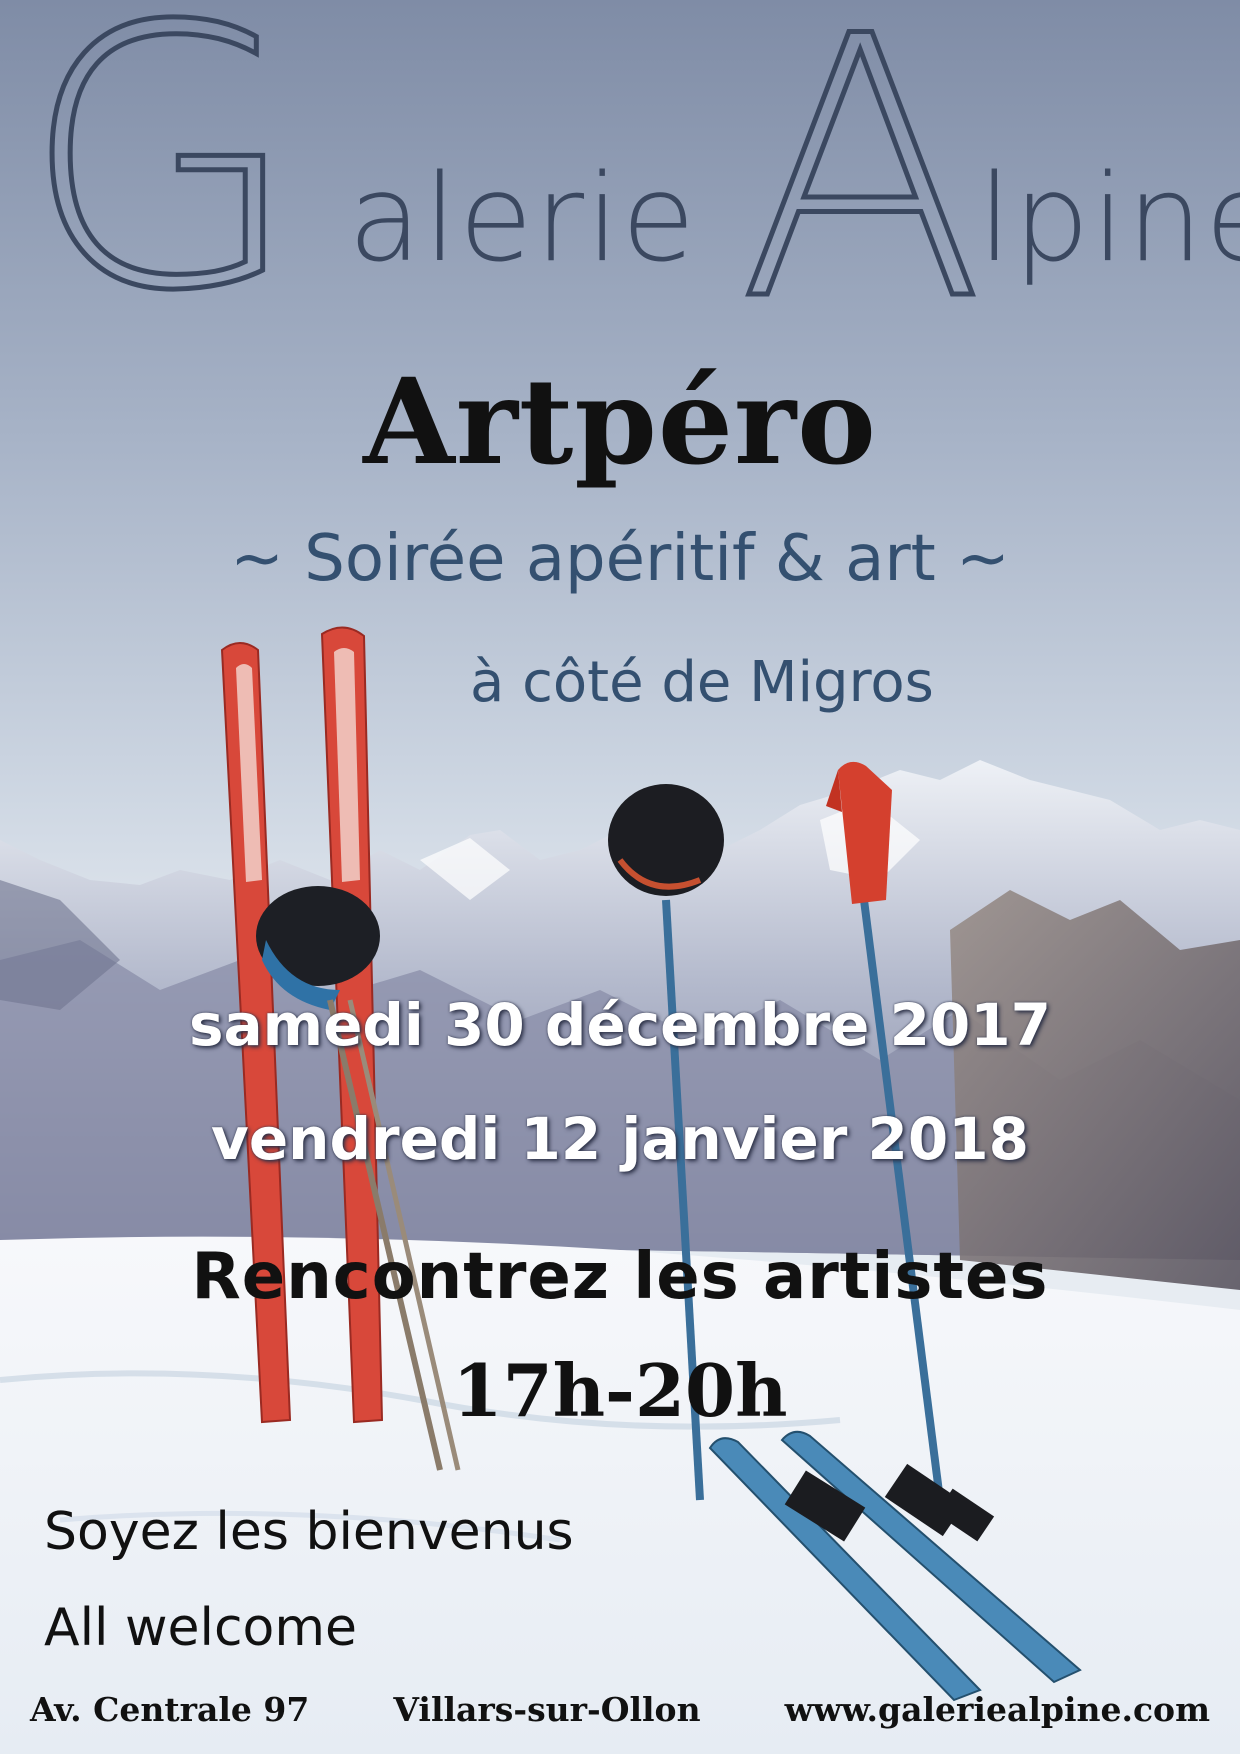 This screenshot has width=1240, height=1754. Describe the element at coordinates (309, 1532) in the screenshot. I see `welcome-french: Soyez les bienvenus` at that location.